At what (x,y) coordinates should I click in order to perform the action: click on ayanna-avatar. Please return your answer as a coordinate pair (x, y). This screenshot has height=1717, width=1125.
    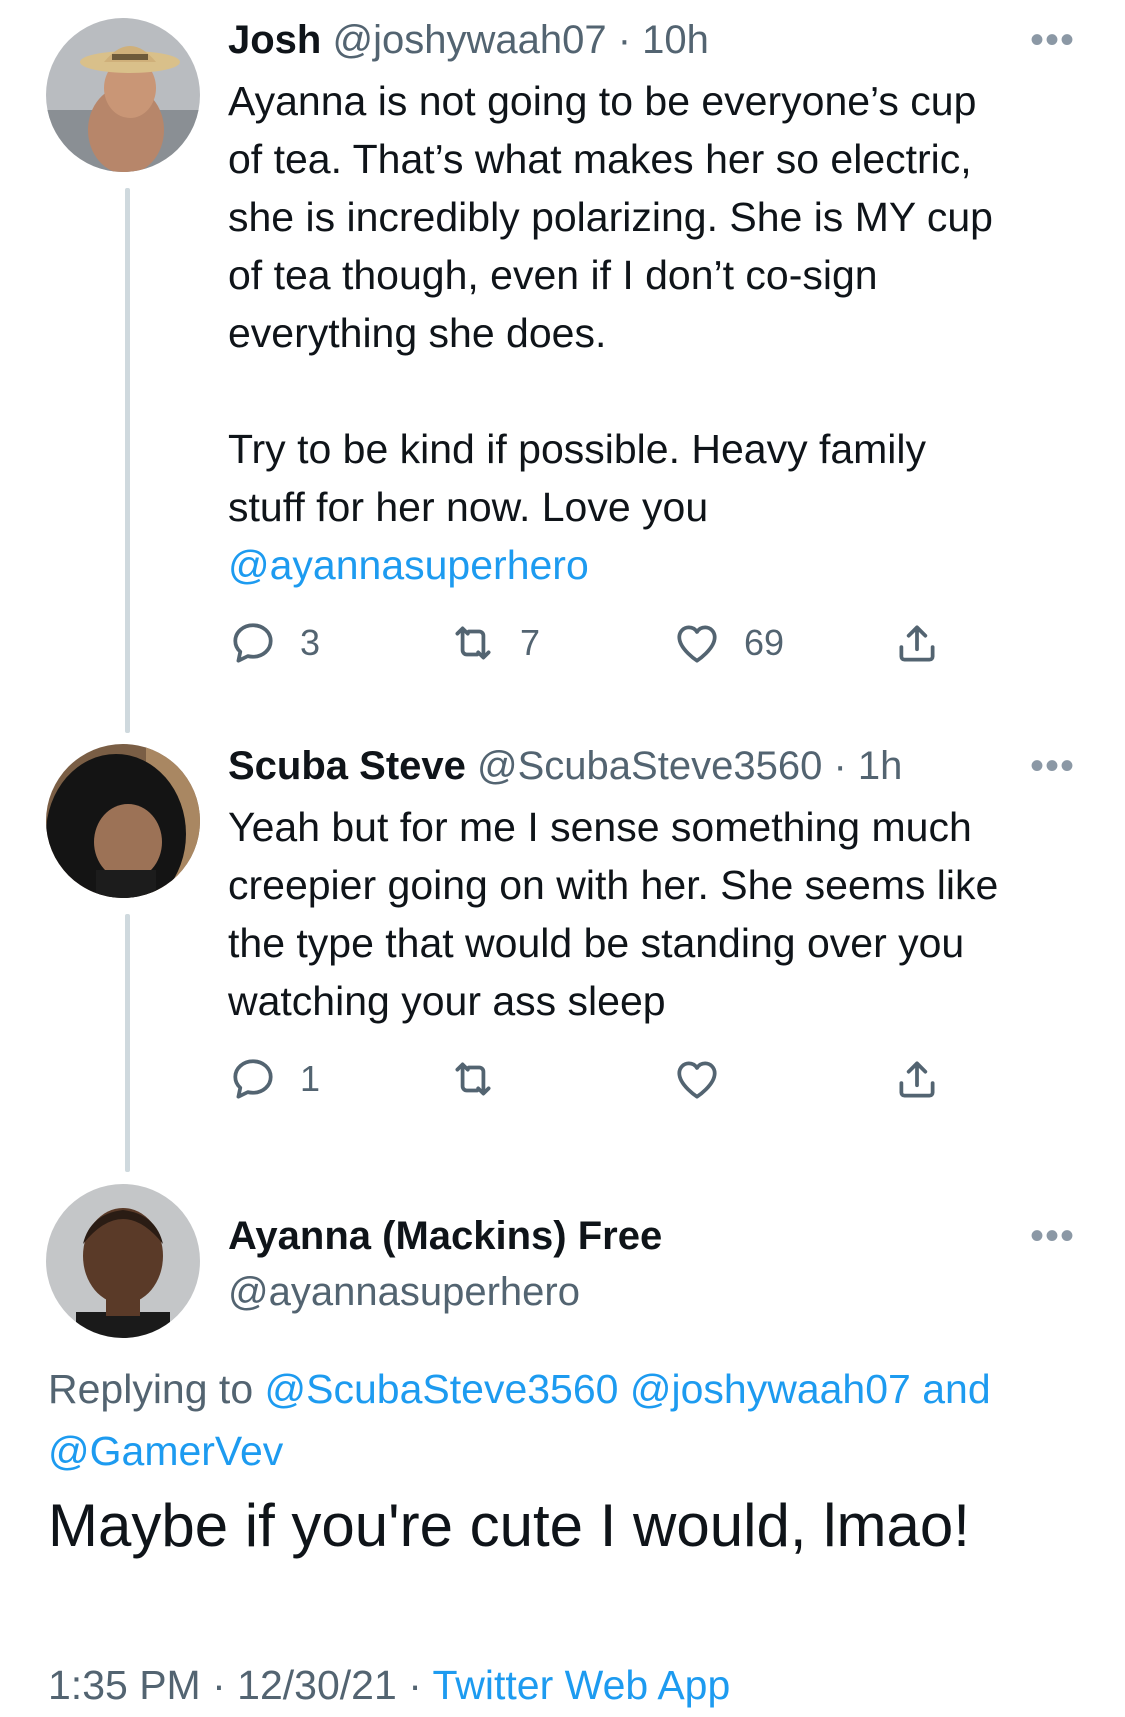
    Looking at the image, I should click on (123, 1261).